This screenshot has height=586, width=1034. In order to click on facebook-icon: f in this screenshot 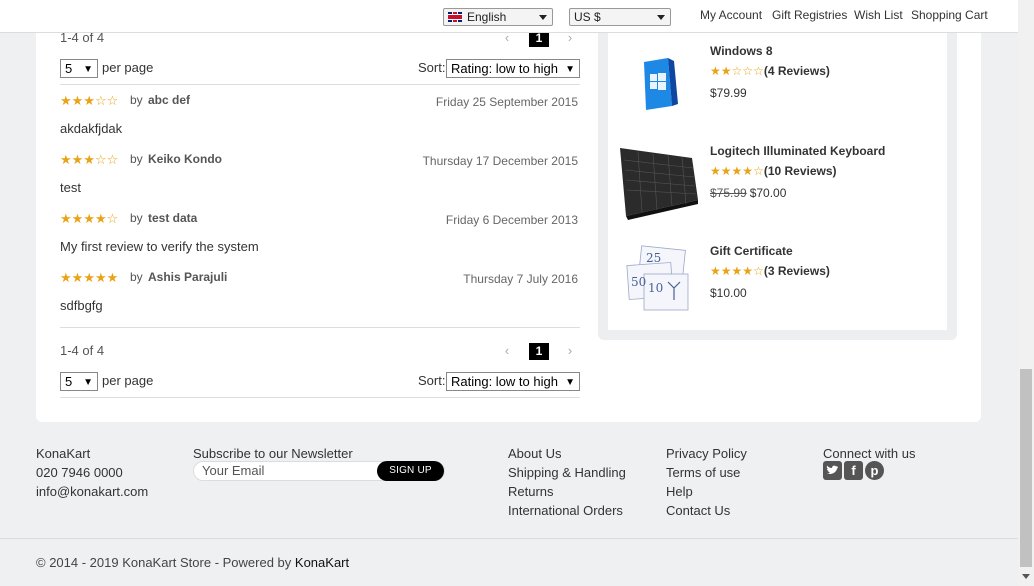, I will do `click(853, 470)`.